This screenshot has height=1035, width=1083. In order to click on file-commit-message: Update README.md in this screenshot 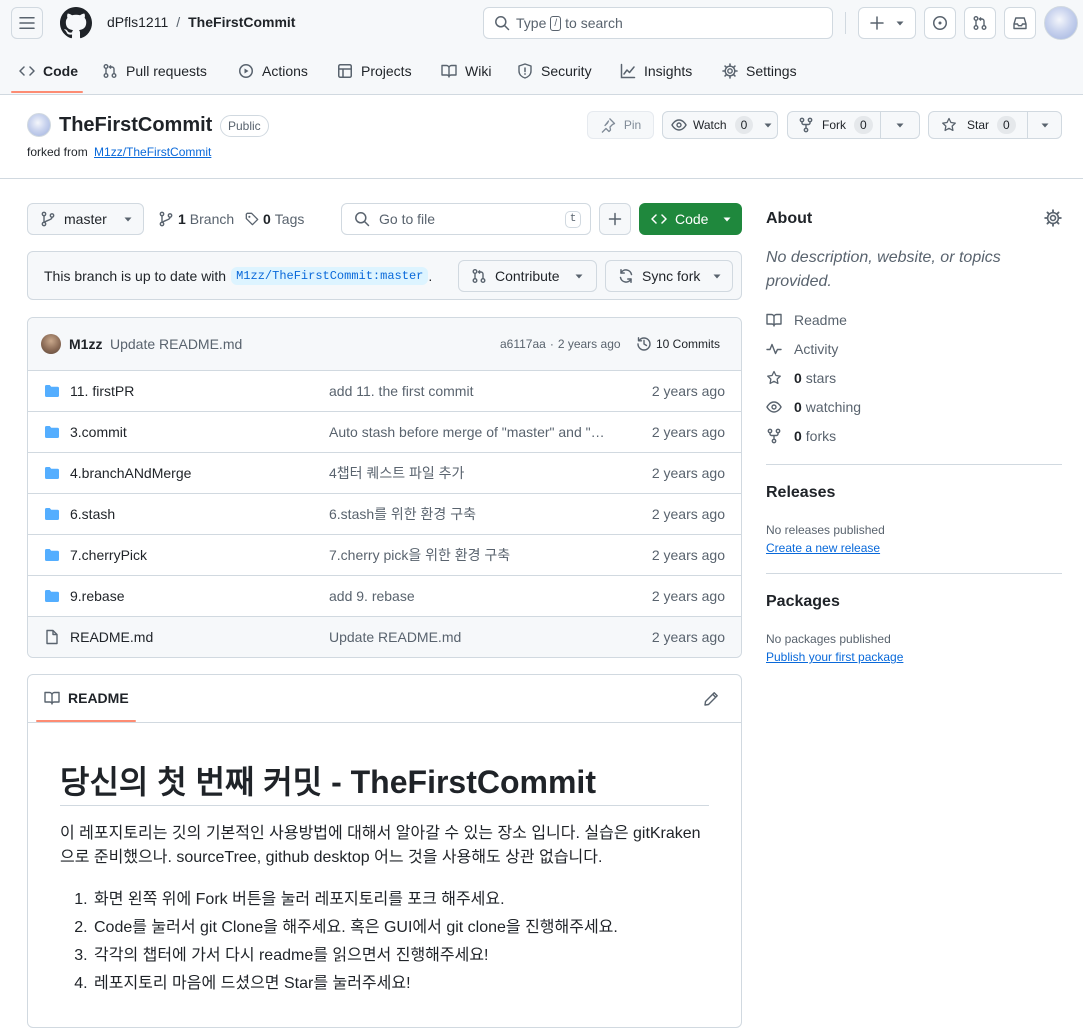, I will do `click(469, 637)`.